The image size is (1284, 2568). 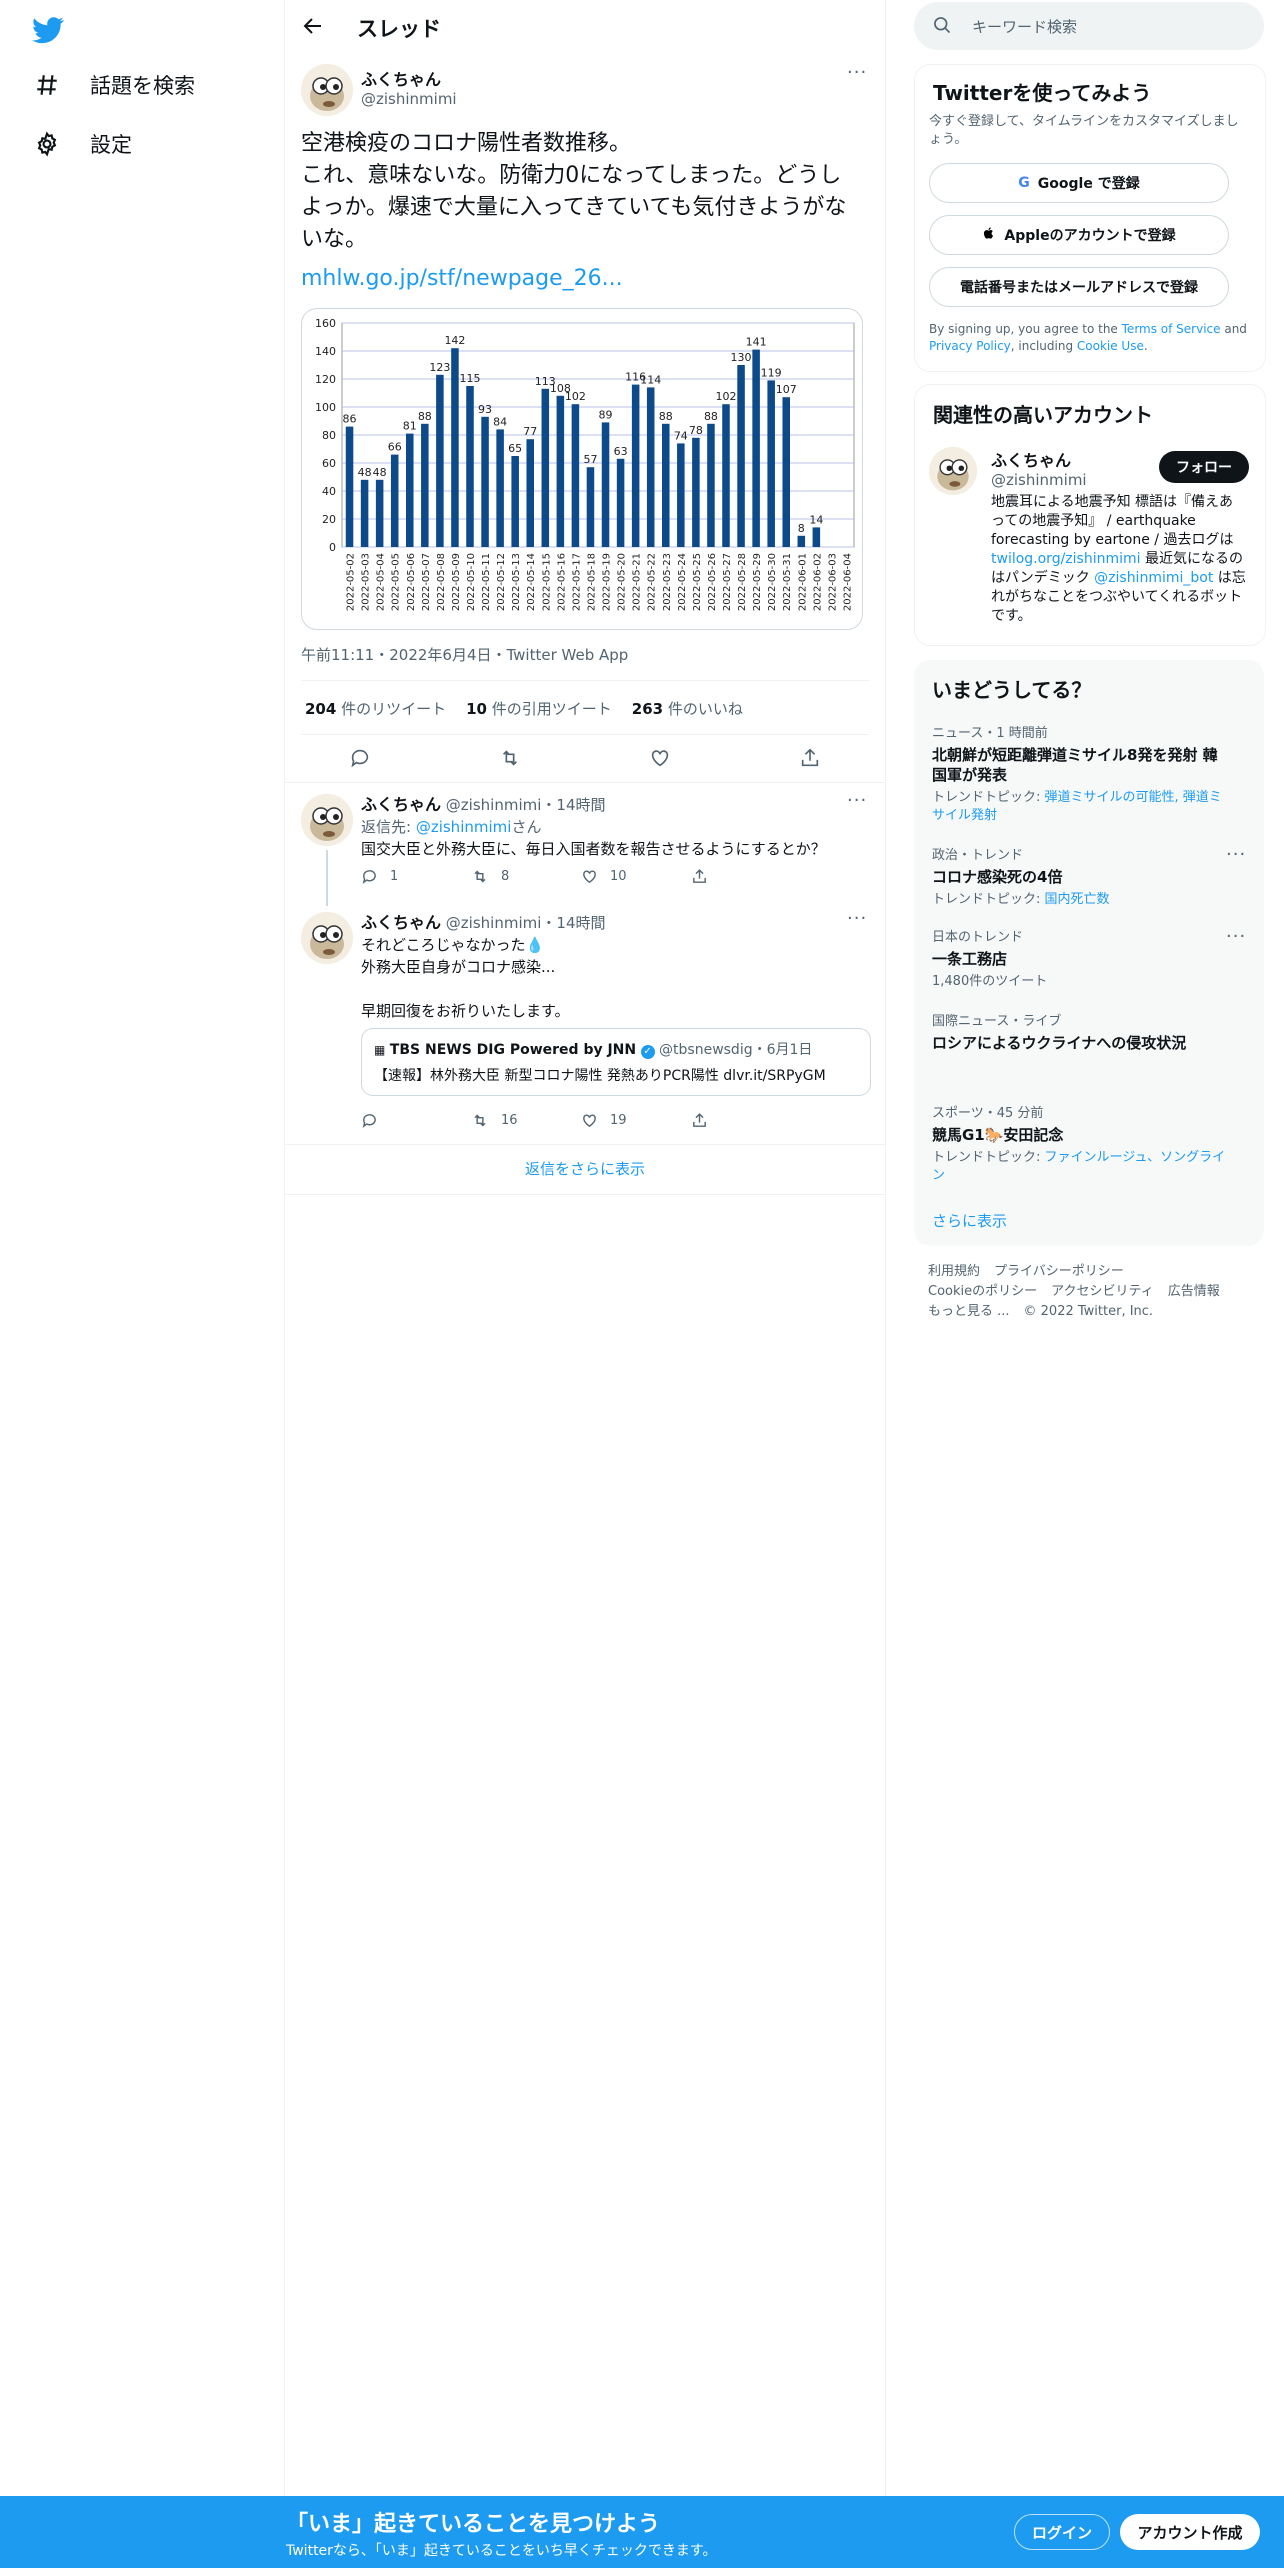 What do you see at coordinates (1082, 876) in the screenshot?
I see `trend-item: 政治・トレンド コロナ感染死の4倍 トレンドトピック: 国内死亡数` at bounding box center [1082, 876].